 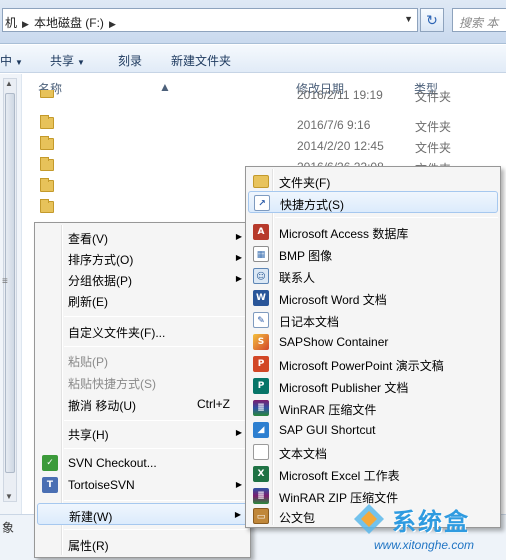 What do you see at coordinates (261, 386) in the screenshot?
I see `publisher-icon: P` at bounding box center [261, 386].